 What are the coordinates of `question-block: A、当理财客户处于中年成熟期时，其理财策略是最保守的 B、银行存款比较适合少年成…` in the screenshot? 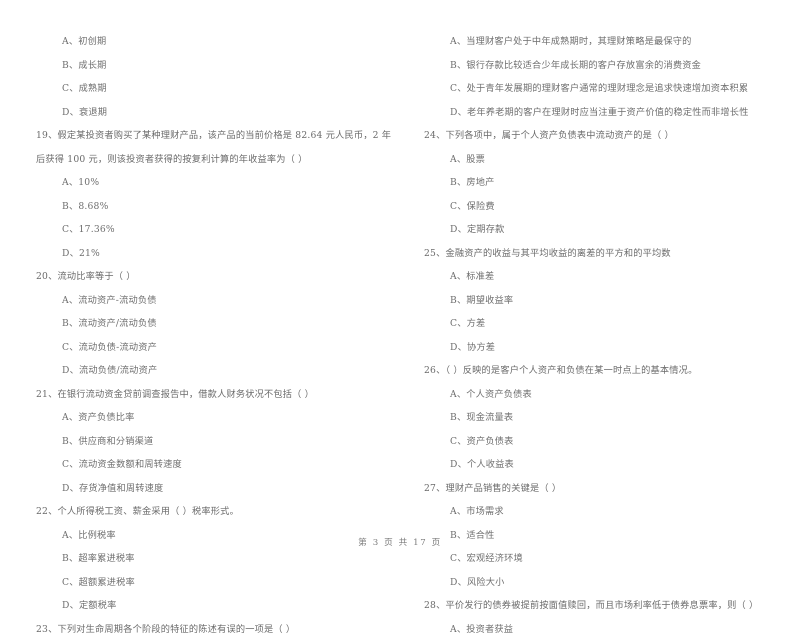 It's located at (598, 77).